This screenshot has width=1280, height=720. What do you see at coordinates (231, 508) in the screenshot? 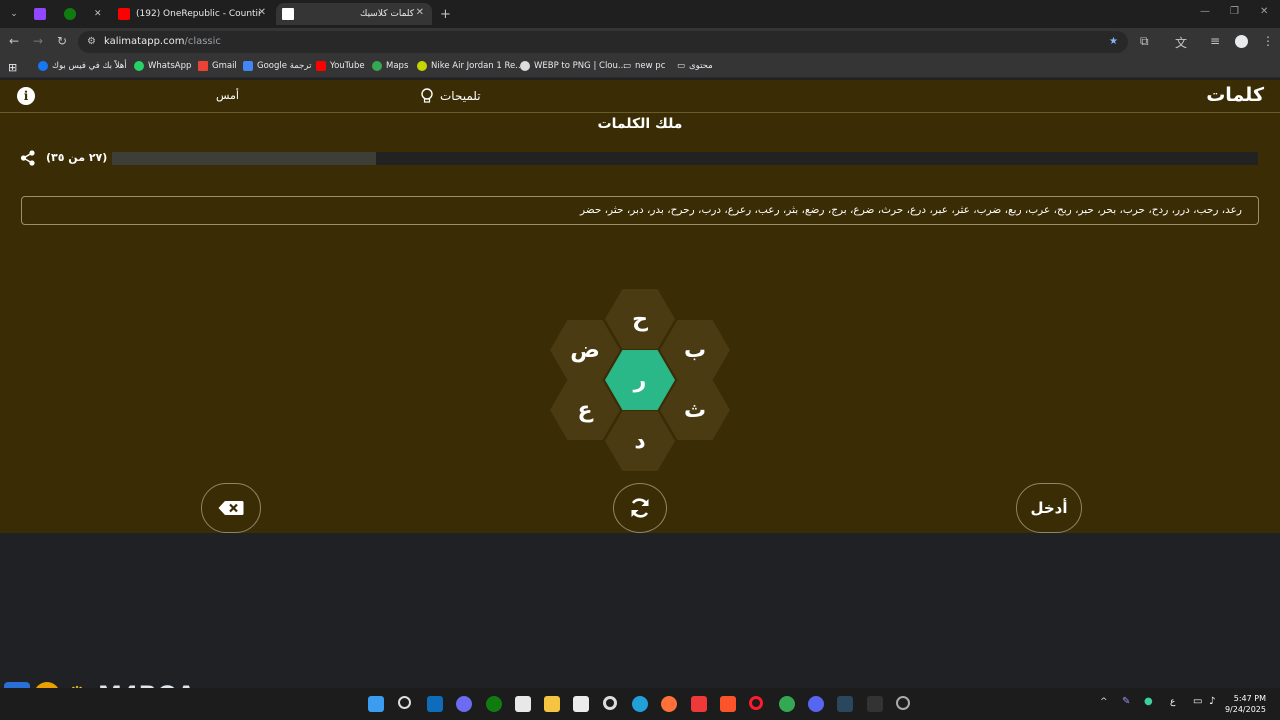
I see `delete-button` at bounding box center [231, 508].